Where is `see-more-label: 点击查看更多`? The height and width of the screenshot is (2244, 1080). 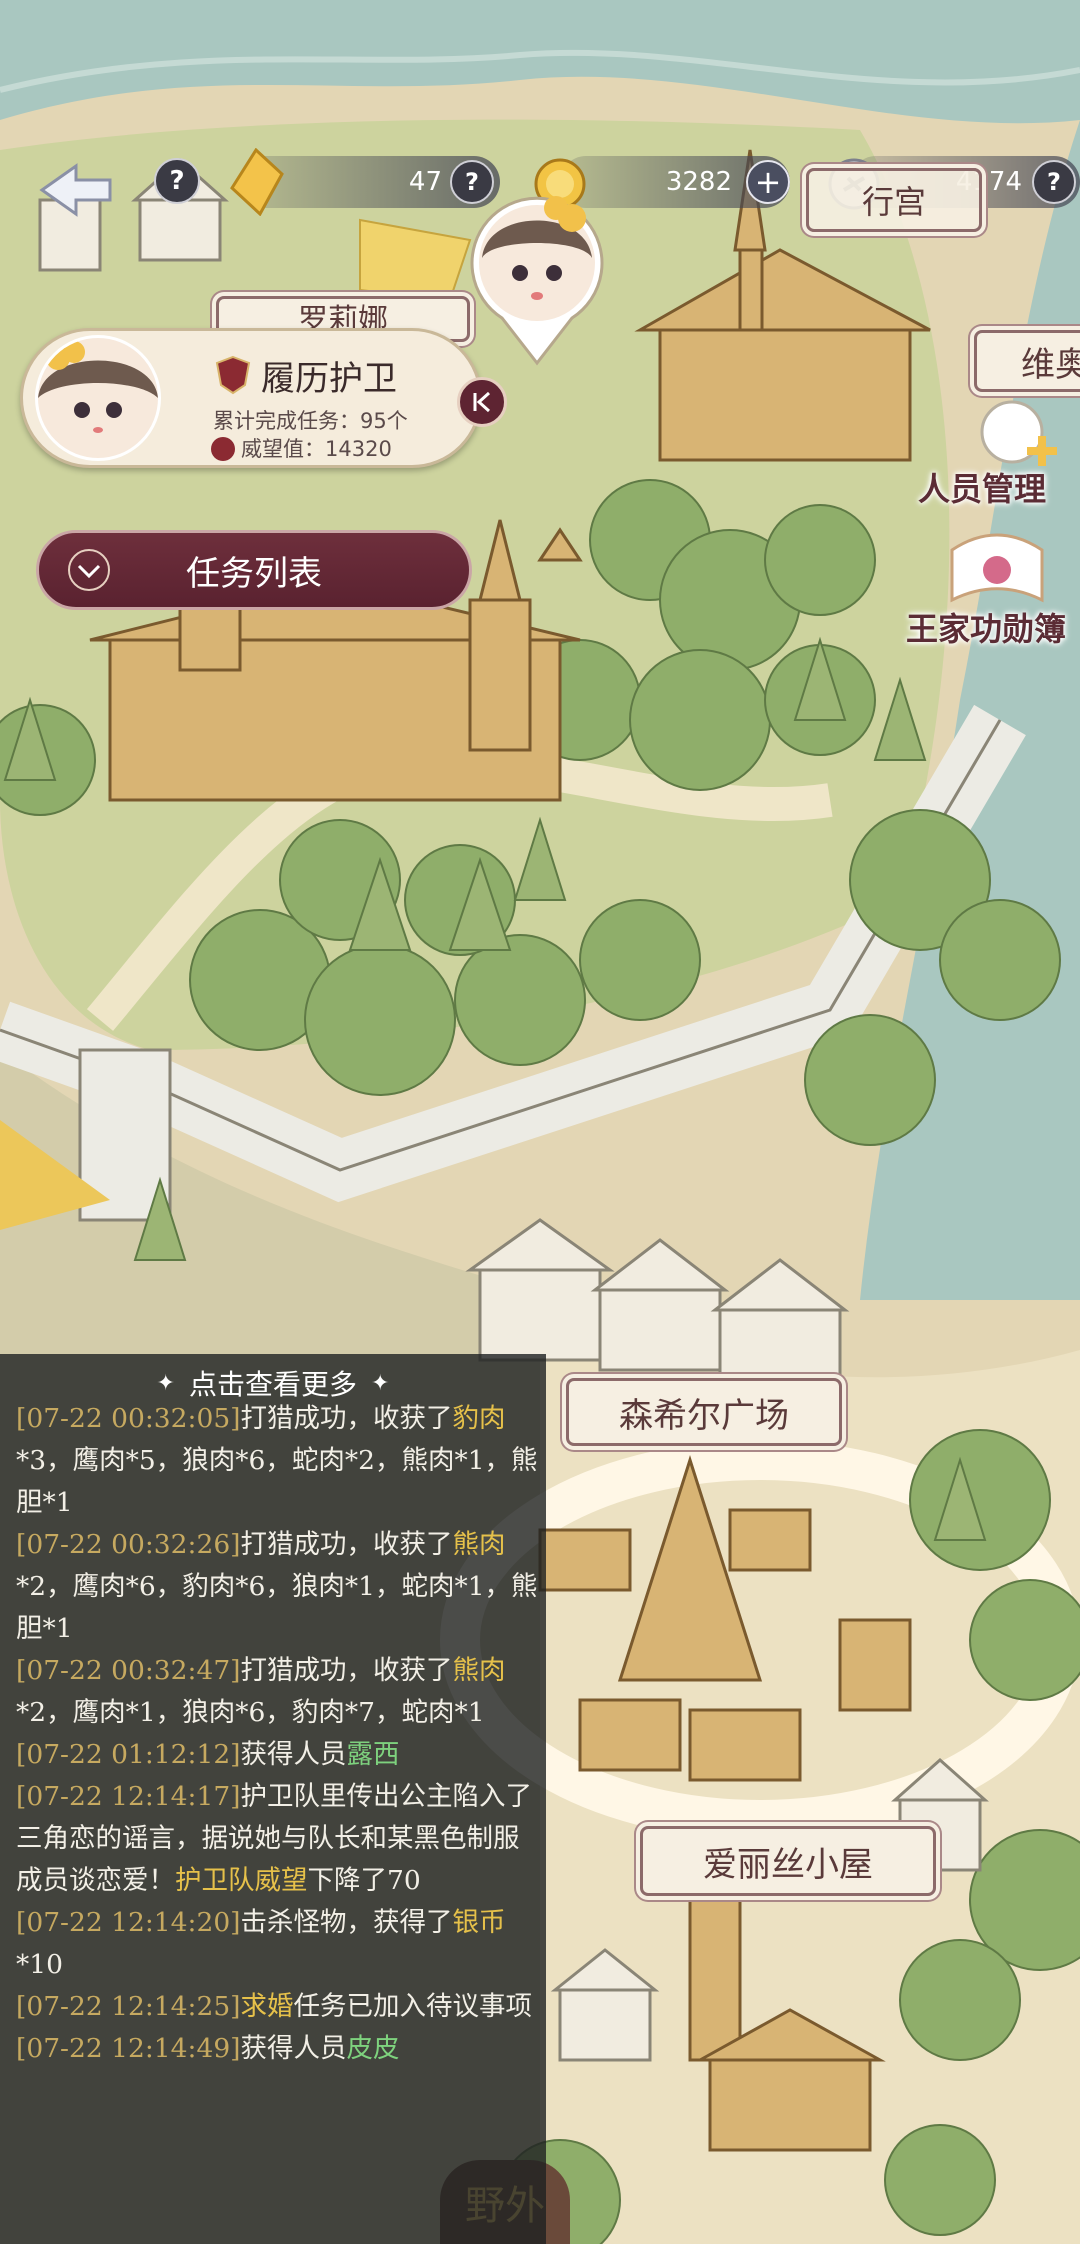 see-more-label: 点击查看更多 is located at coordinates (272, 1384).